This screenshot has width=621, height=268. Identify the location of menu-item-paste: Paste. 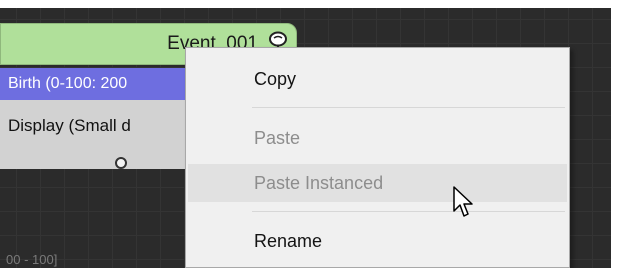
(377, 138).